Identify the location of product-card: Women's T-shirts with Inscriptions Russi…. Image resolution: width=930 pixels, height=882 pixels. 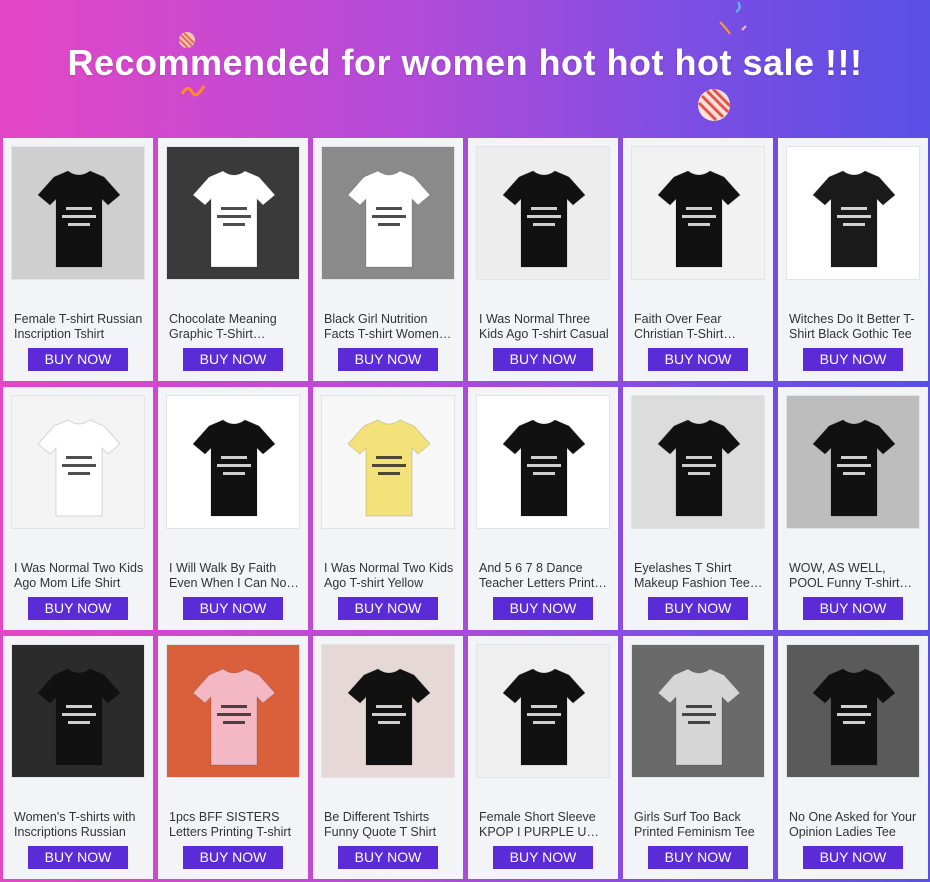
(78, 757).